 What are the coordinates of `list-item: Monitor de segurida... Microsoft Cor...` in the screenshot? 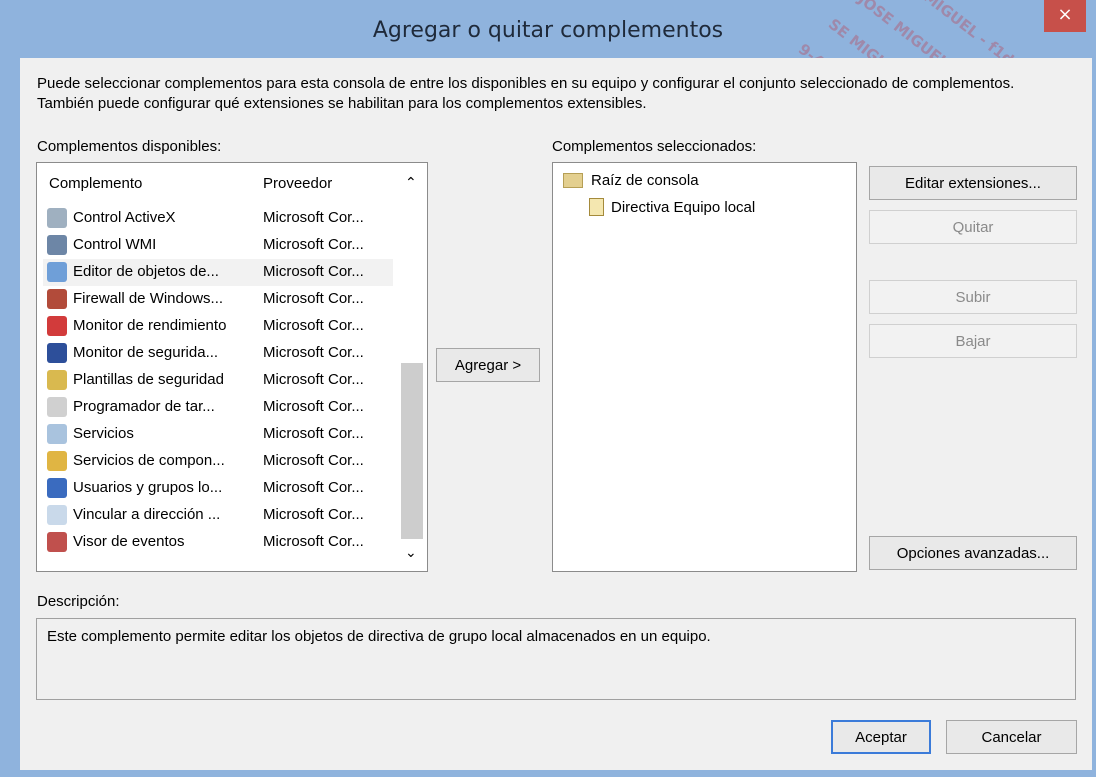 It's located at (218, 353).